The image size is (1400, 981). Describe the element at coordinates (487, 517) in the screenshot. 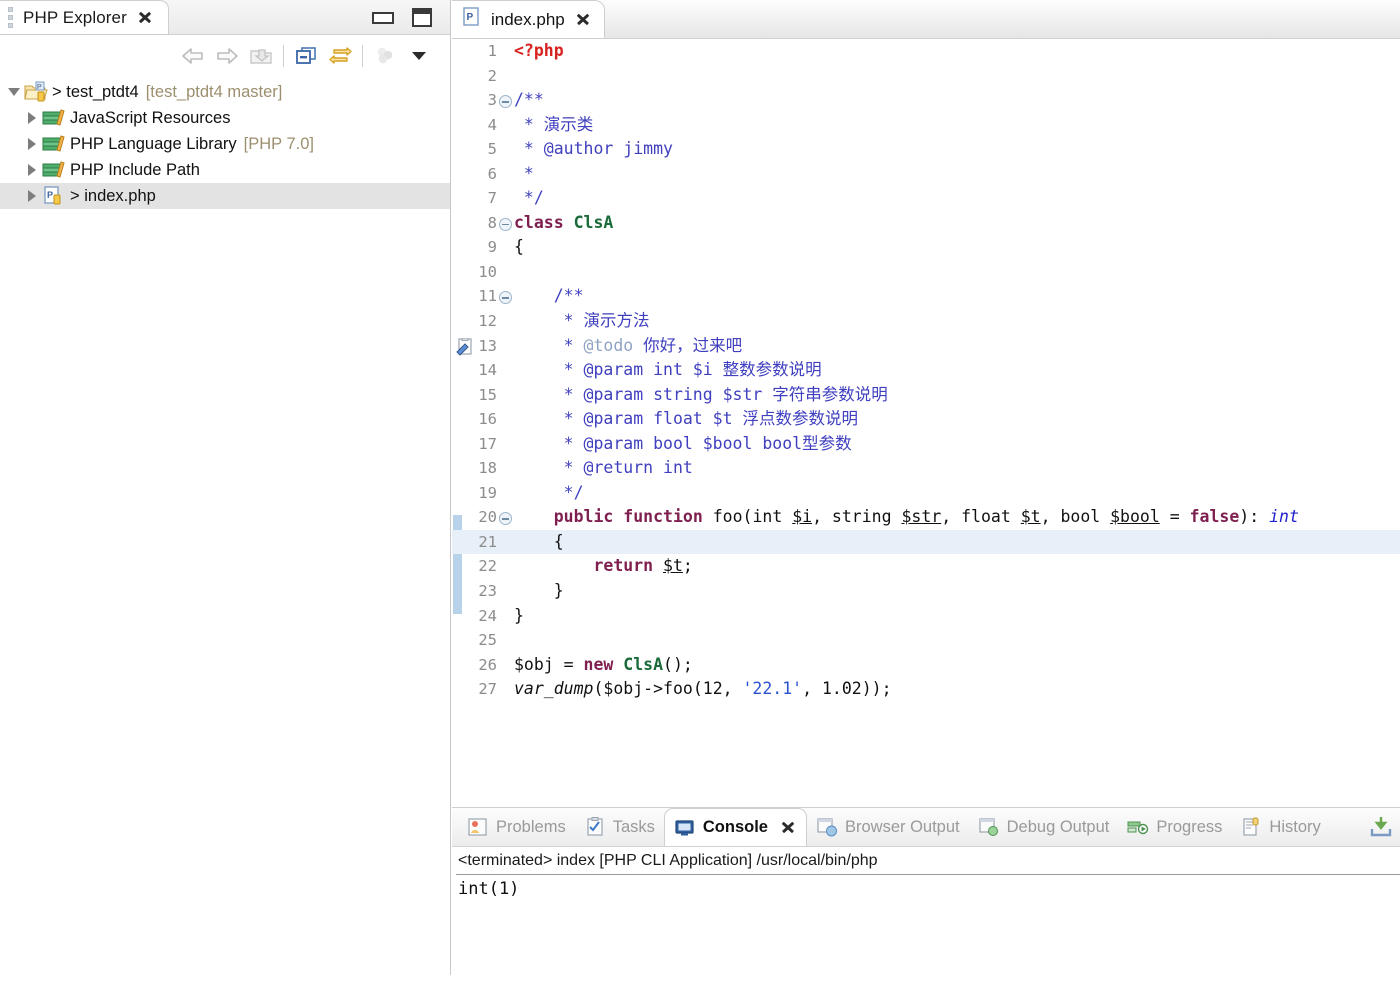

I see `line-number: 20` at that location.